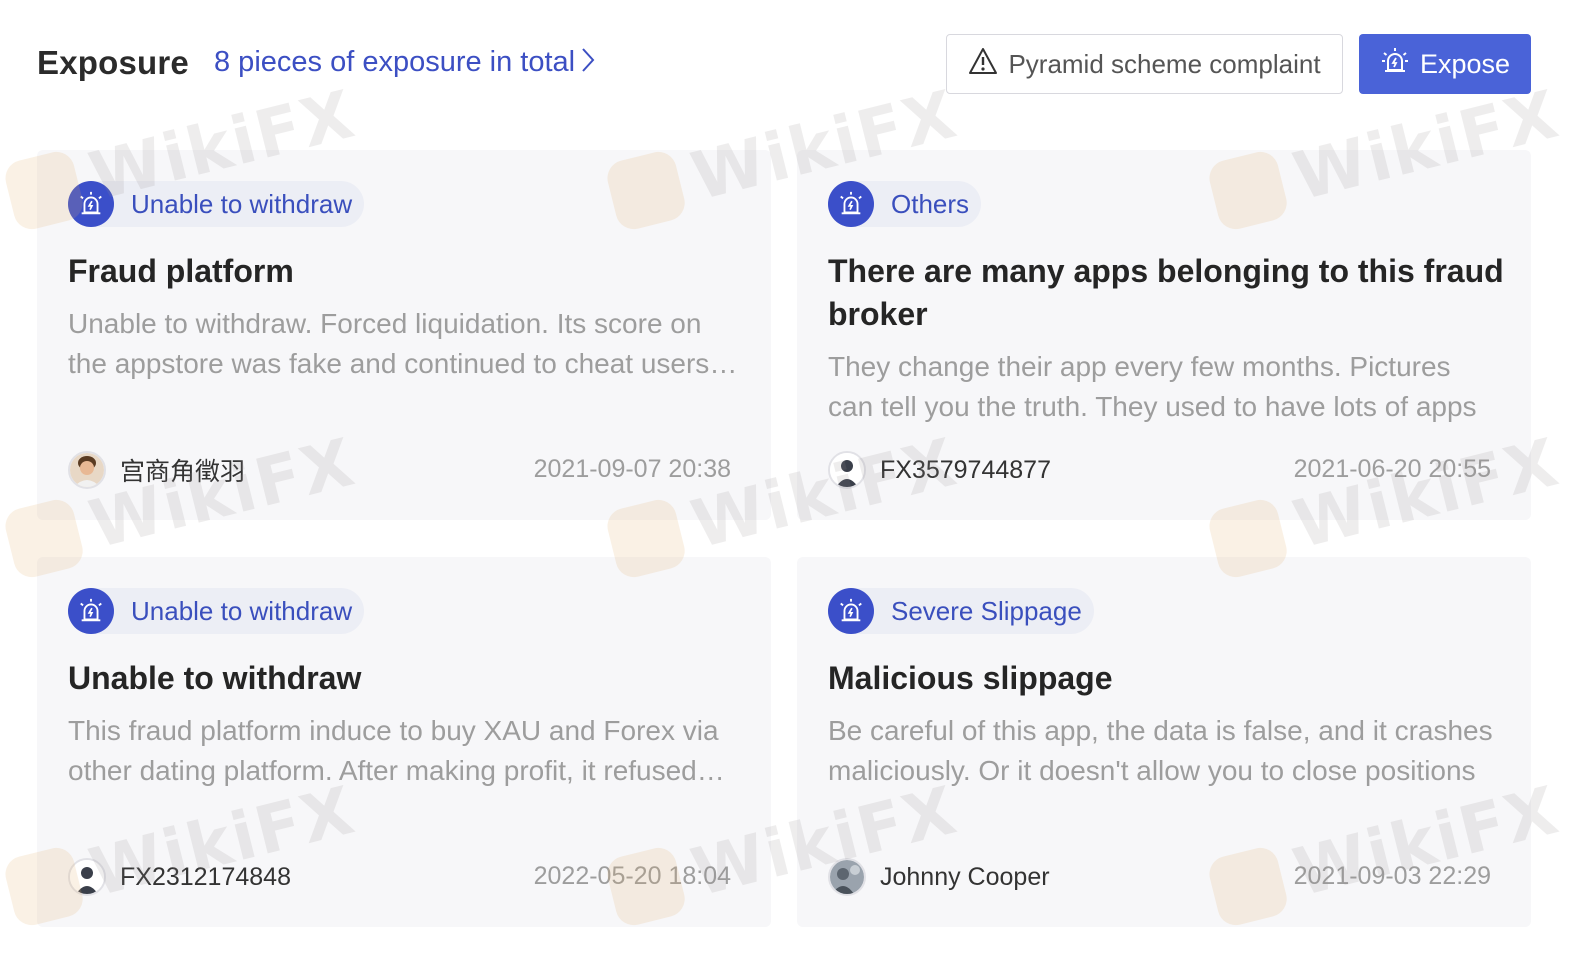 The width and height of the screenshot is (1586, 978). I want to click on card-title: Fraud platform, so click(181, 271).